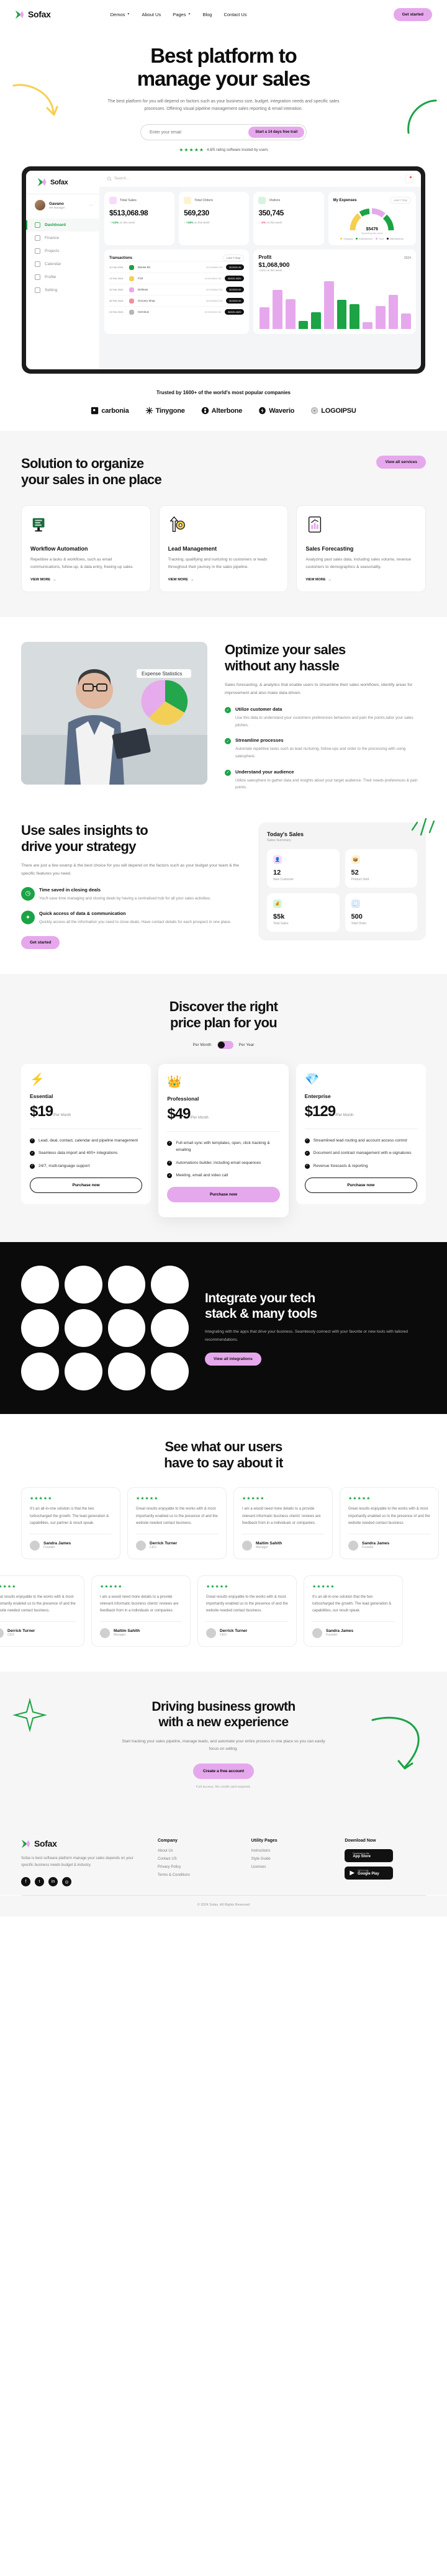 The image size is (447, 2576). What do you see at coordinates (62, 225) in the screenshot?
I see `sidebar-item-dashboard: Dashboard` at bounding box center [62, 225].